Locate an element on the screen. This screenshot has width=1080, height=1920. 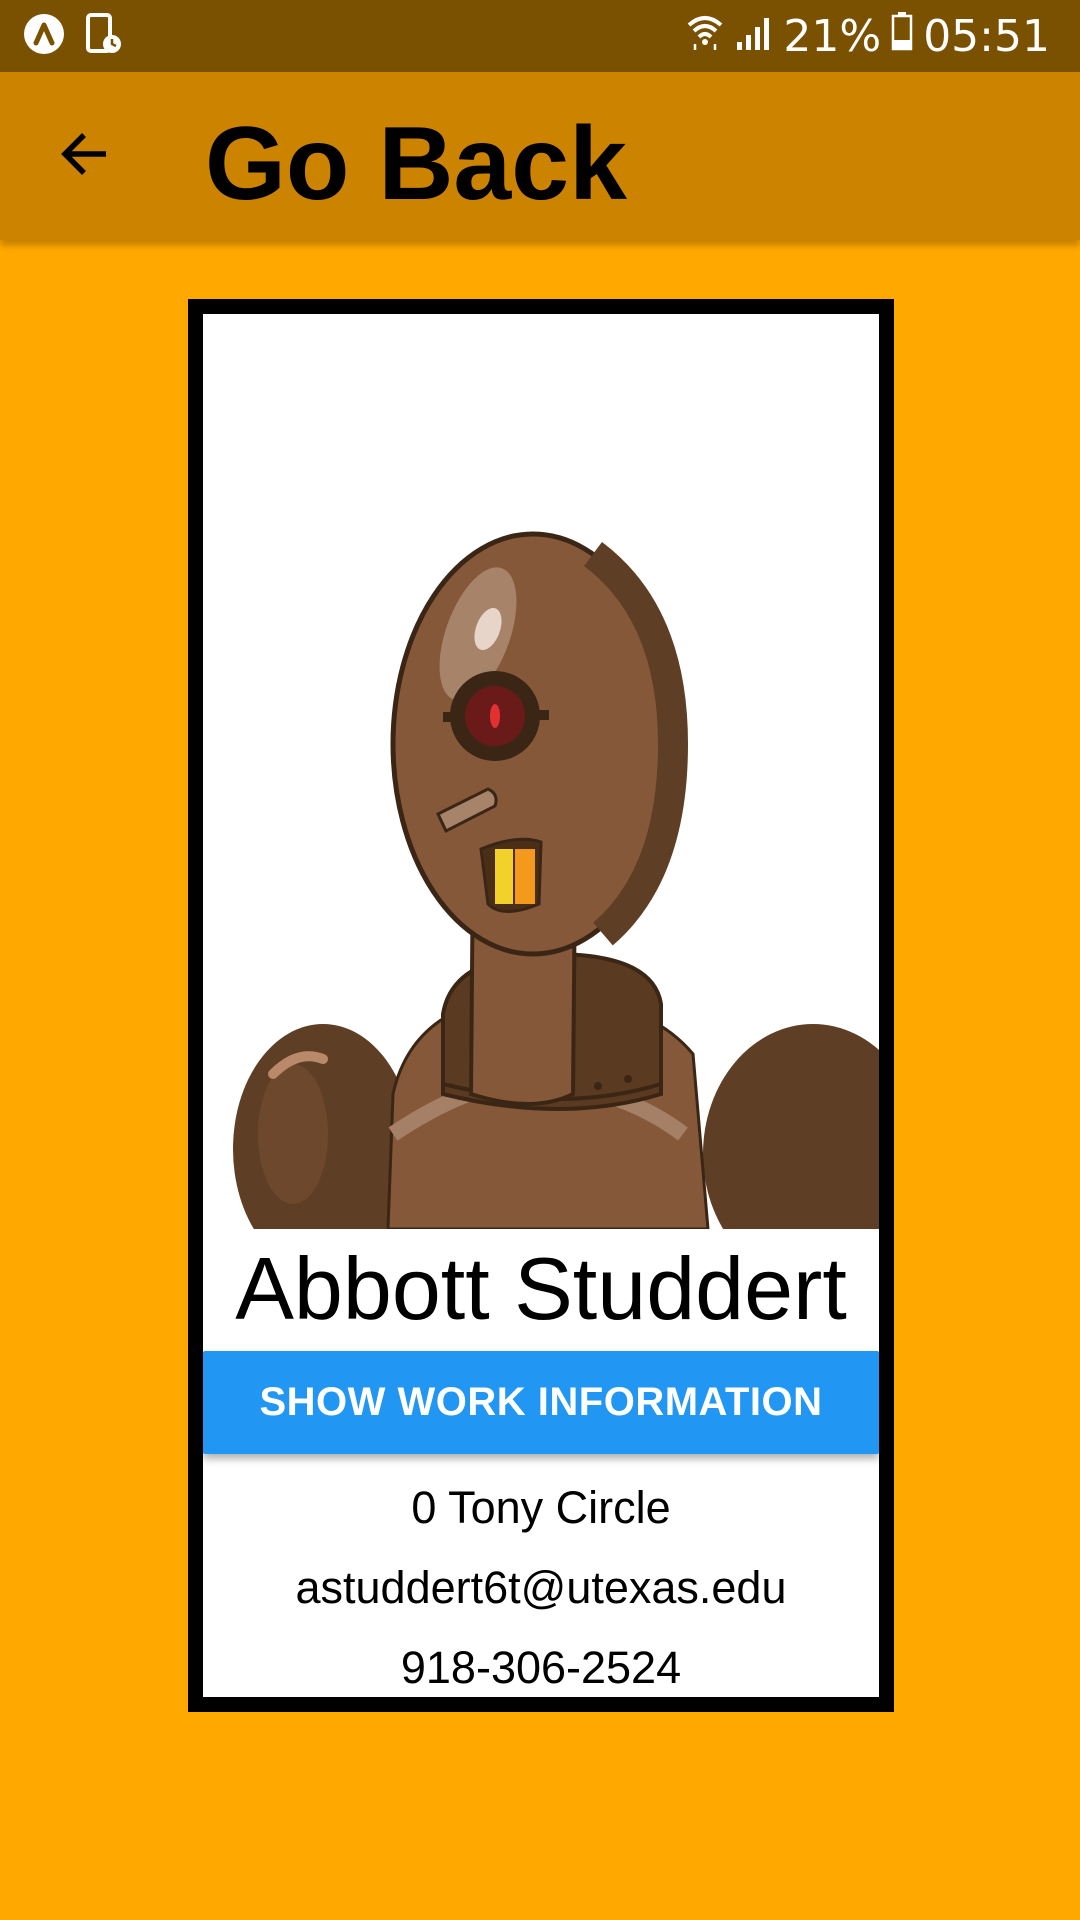
show-work-info-button: SHOW WORK INFORMATION is located at coordinates (541, 1402).